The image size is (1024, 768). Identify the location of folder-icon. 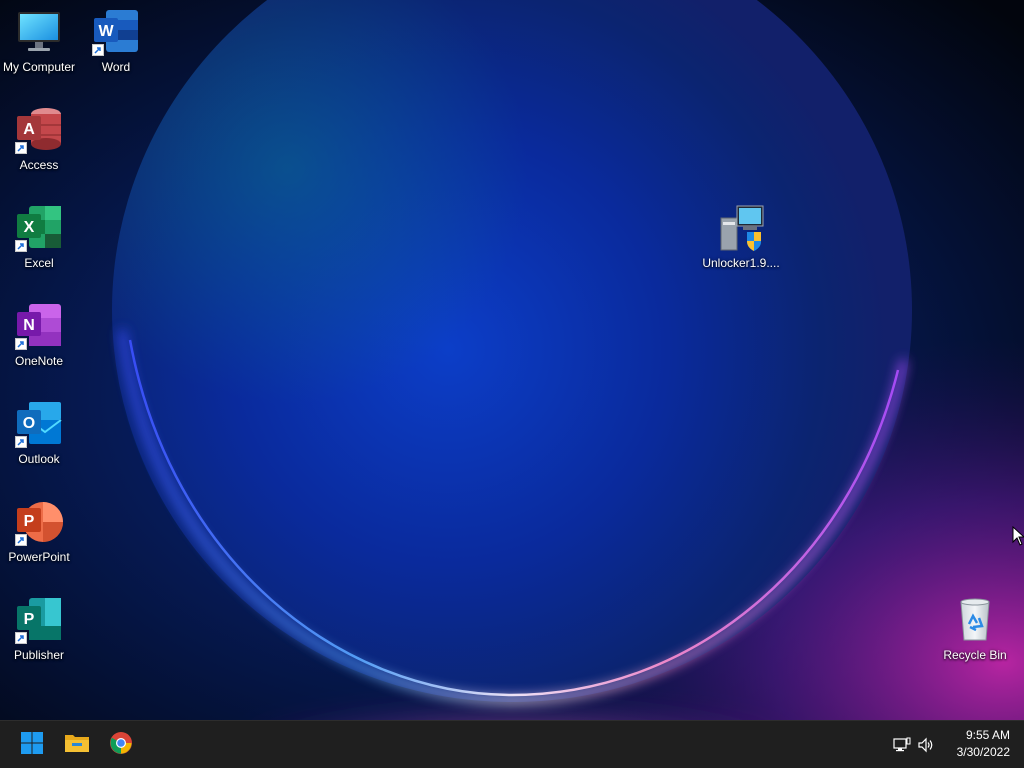
(77, 745).